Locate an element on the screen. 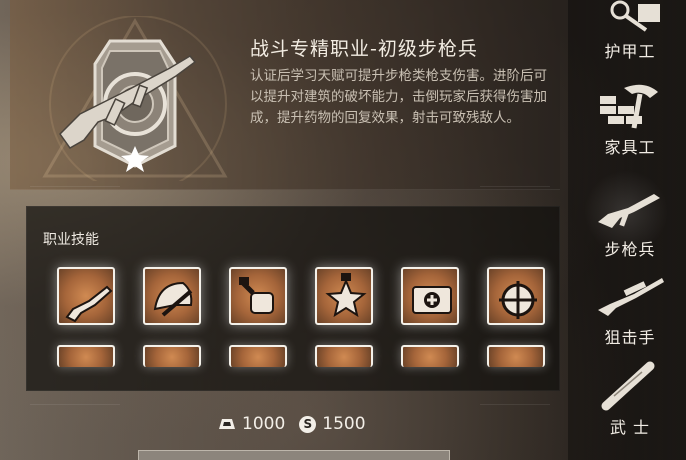  sidebar-item-rifleman: 步枪兵 is located at coordinates (628, 217).